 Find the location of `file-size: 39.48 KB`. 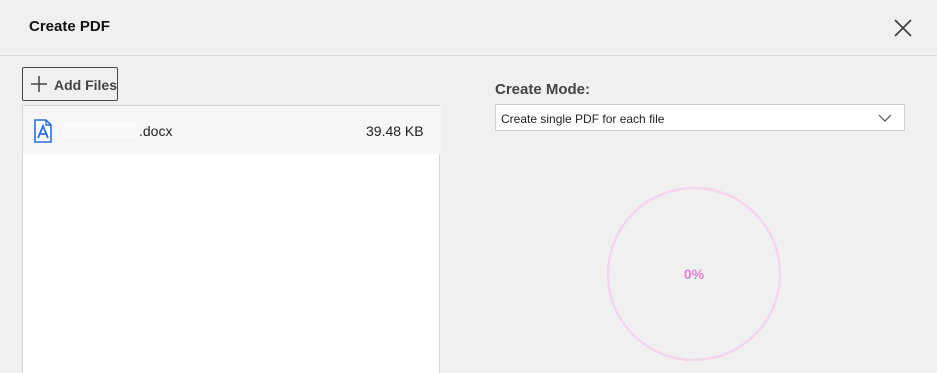

file-size: 39.48 KB is located at coordinates (395, 131).